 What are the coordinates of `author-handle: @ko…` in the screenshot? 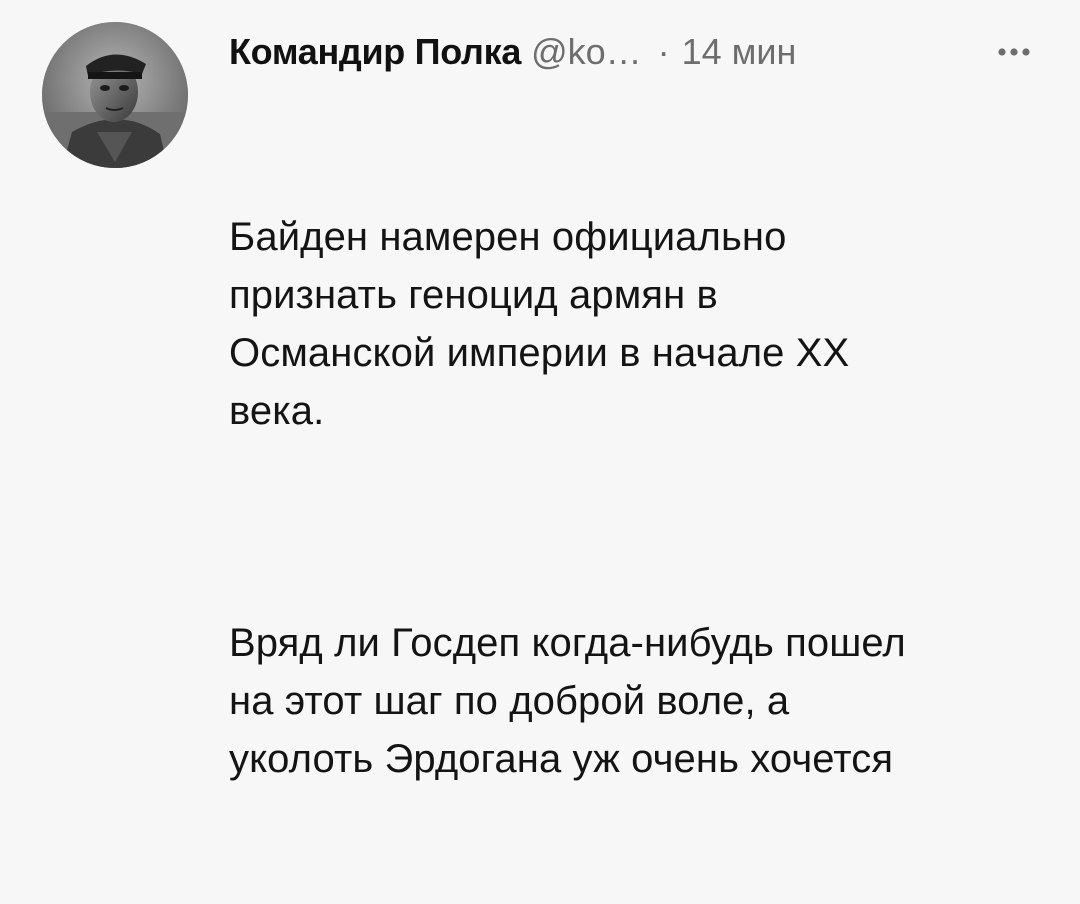 It's located at (586, 52).